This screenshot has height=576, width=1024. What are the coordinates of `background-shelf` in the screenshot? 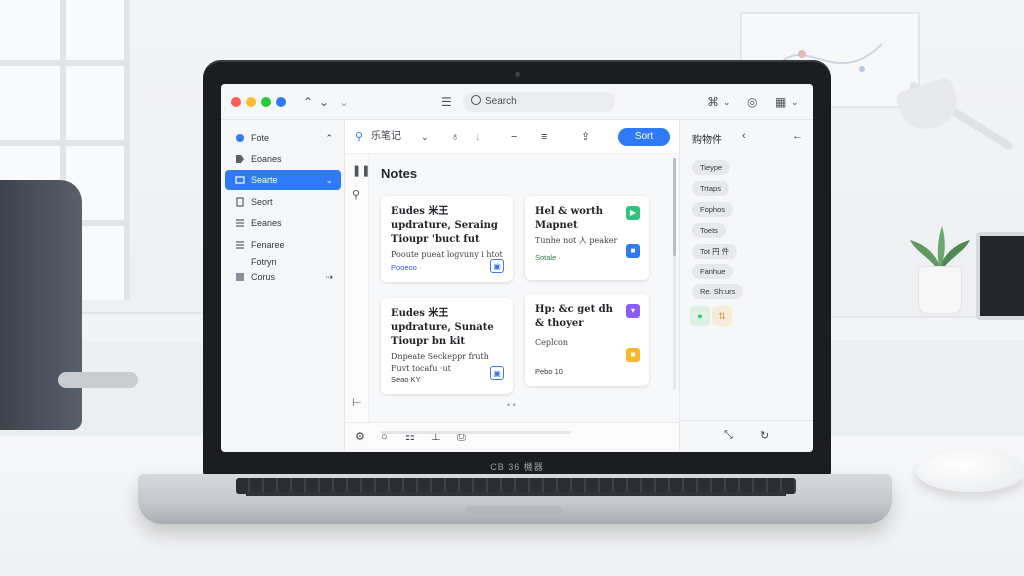 It's located at (145, 327).